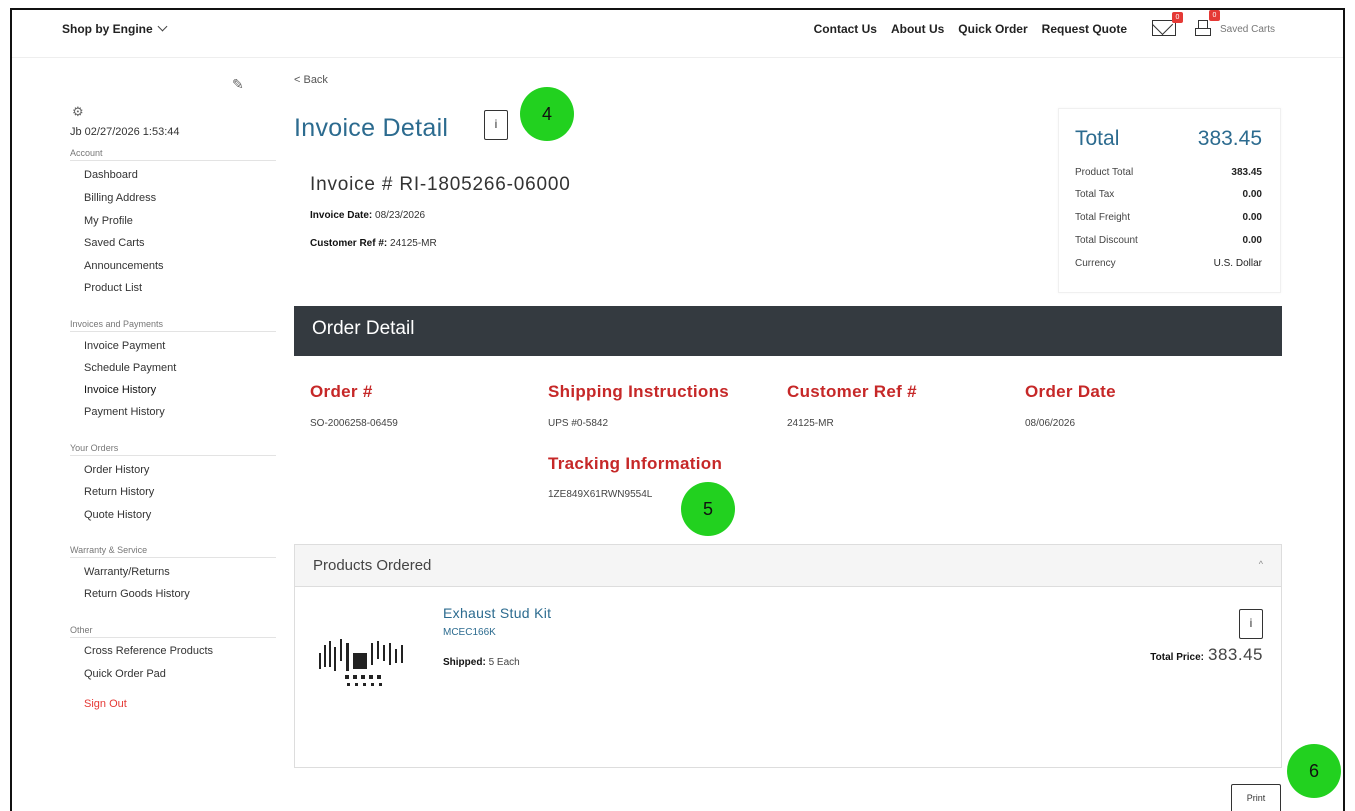 The width and height of the screenshot is (1355, 811). I want to click on shipped-value: 5 Each, so click(504, 662).